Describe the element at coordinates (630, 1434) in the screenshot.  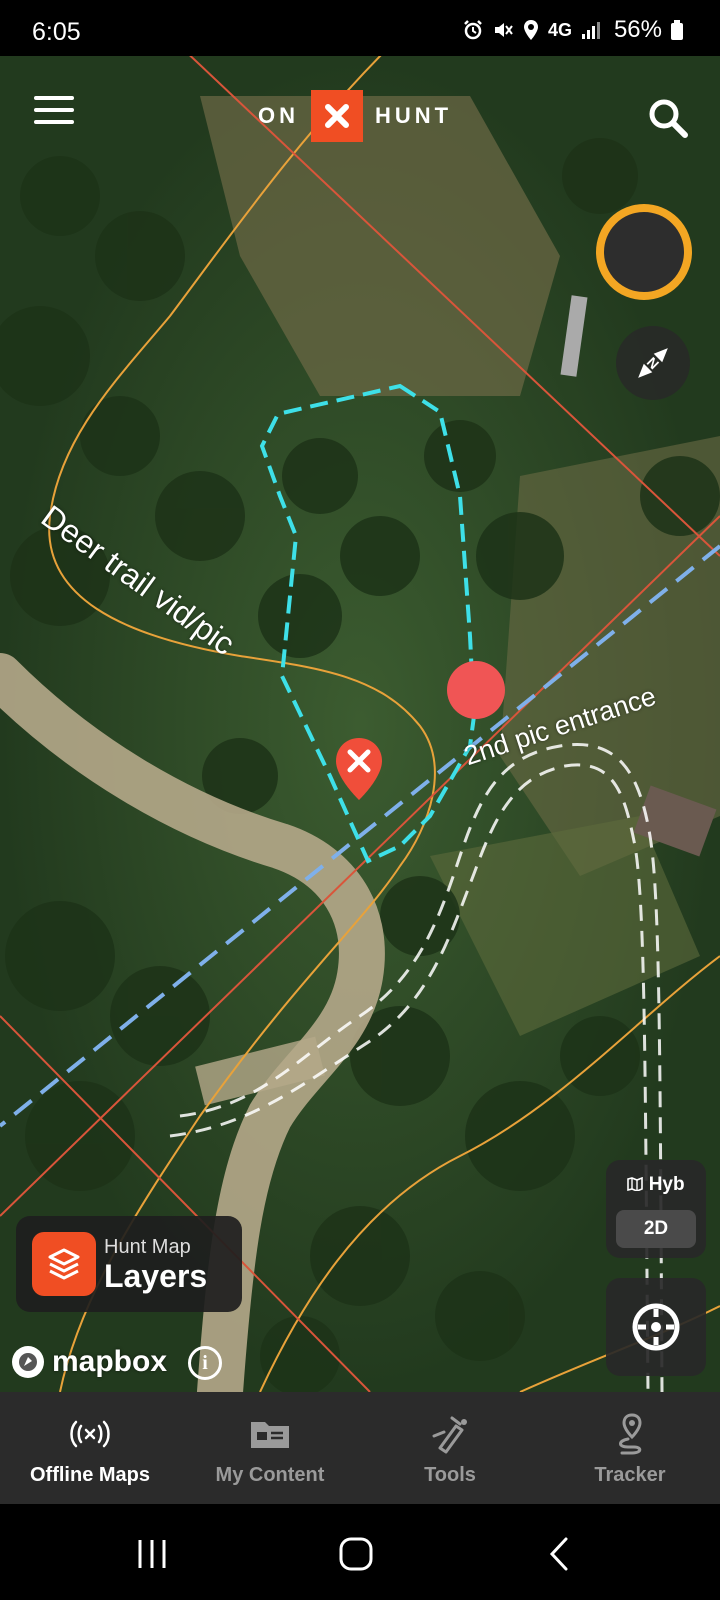
I see `tracker-icon` at that location.